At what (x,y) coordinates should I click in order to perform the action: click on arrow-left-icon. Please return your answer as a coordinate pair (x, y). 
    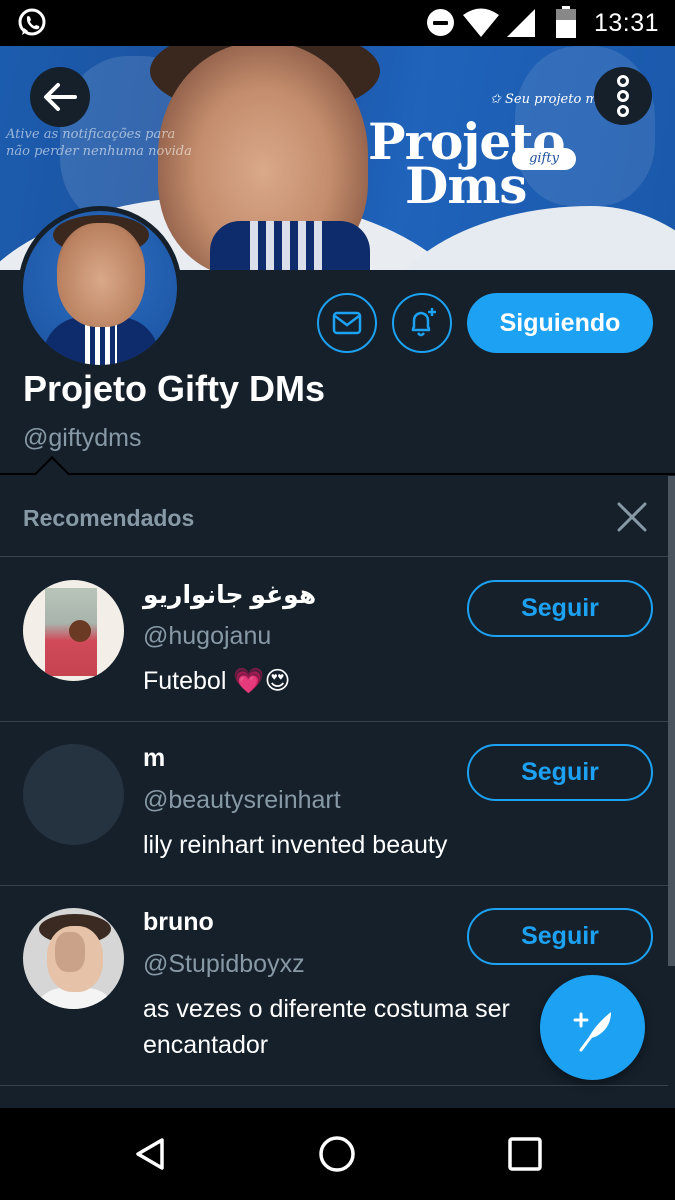
    Looking at the image, I should click on (60, 97).